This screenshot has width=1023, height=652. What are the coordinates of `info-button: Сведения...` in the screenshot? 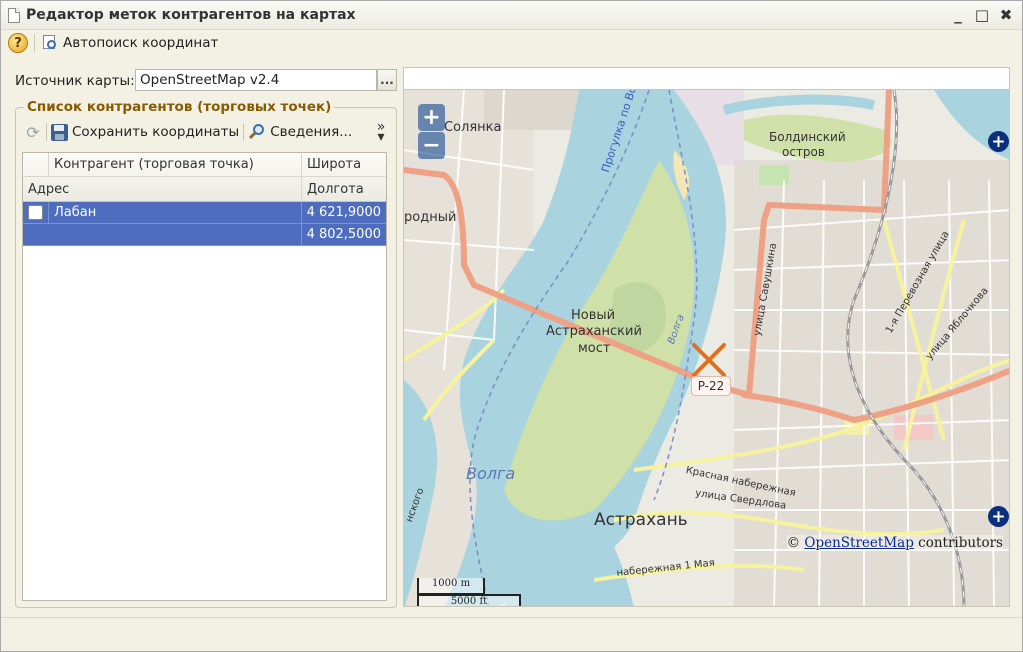 It's located at (300, 132).